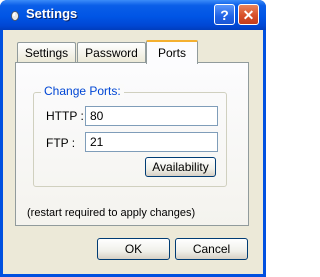 The height and width of the screenshot is (277, 320). What do you see at coordinates (151, 116) in the screenshot?
I see `http-port-input: 80` at bounding box center [151, 116].